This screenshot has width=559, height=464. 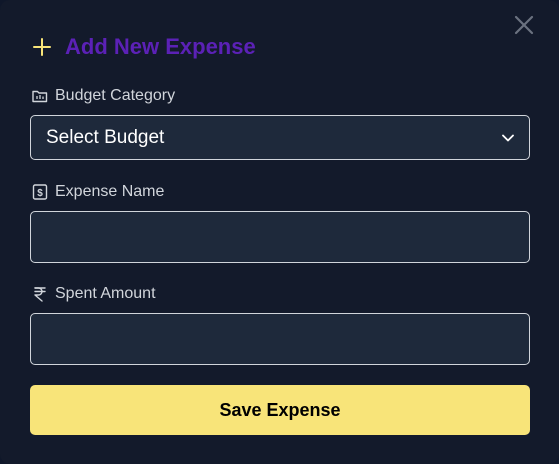 I want to click on expense-name-label: $ Expense Name, so click(x=97, y=192).